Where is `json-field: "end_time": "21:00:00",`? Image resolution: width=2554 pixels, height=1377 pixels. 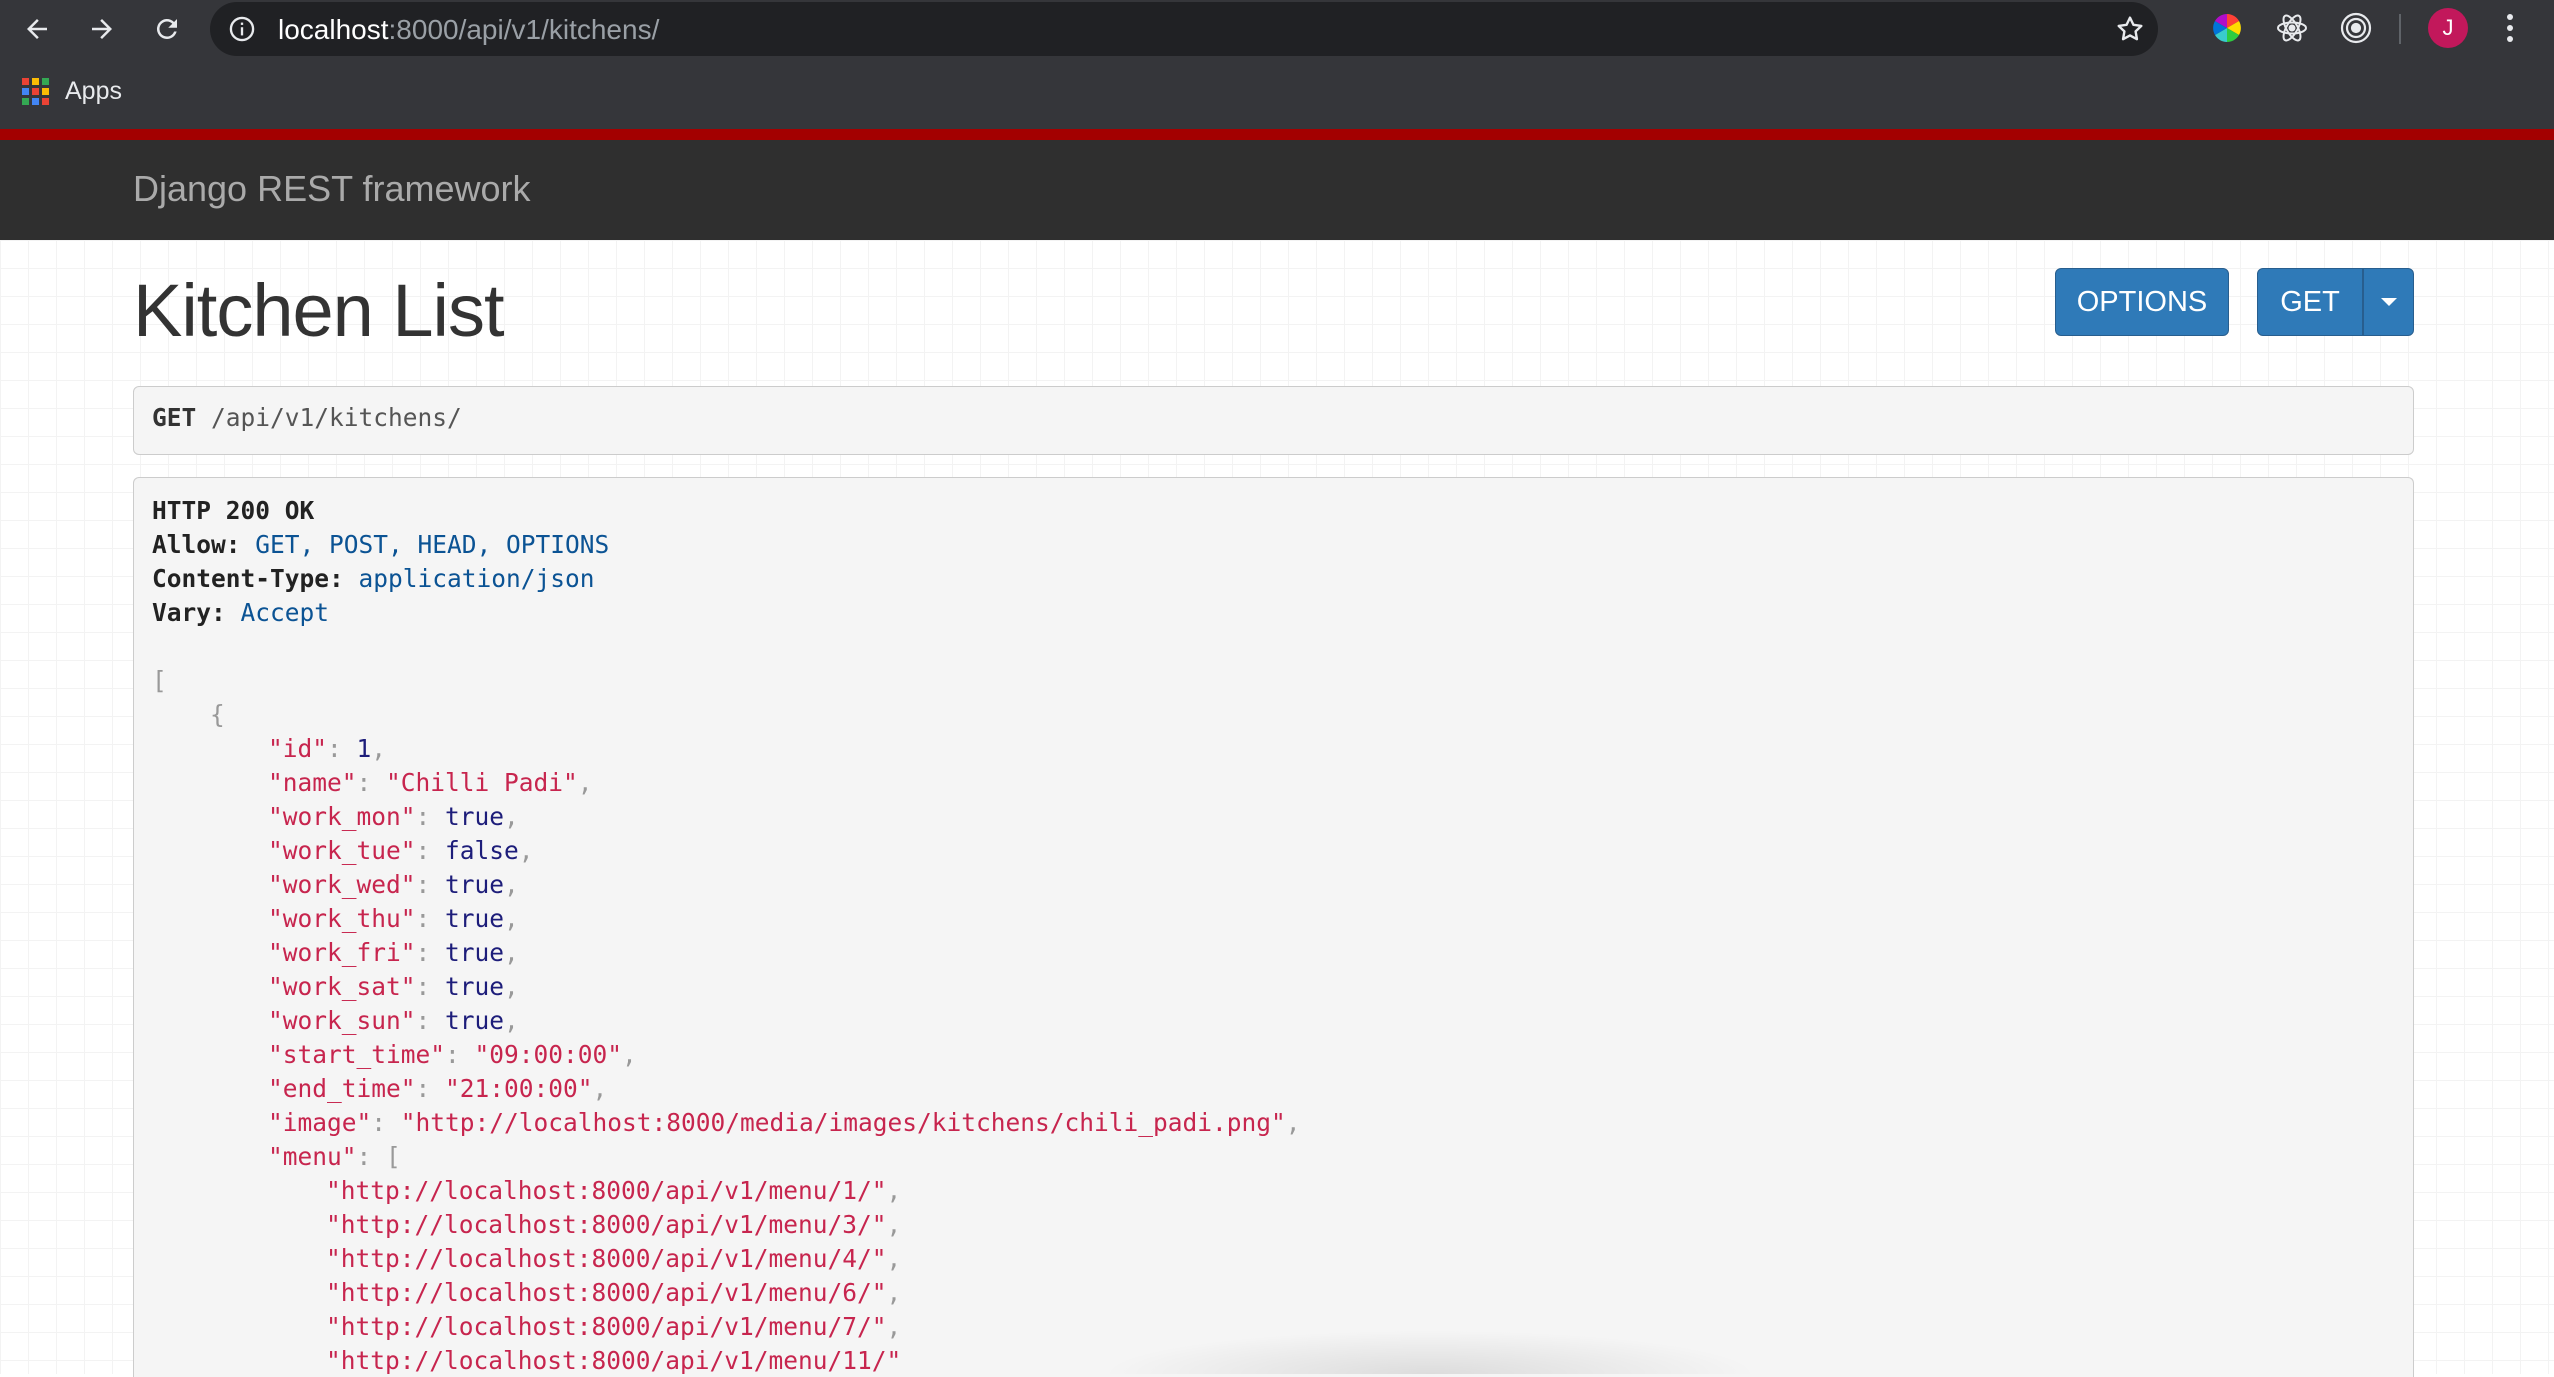
json-field: "end_time": "21:00:00", is located at coordinates (438, 1088).